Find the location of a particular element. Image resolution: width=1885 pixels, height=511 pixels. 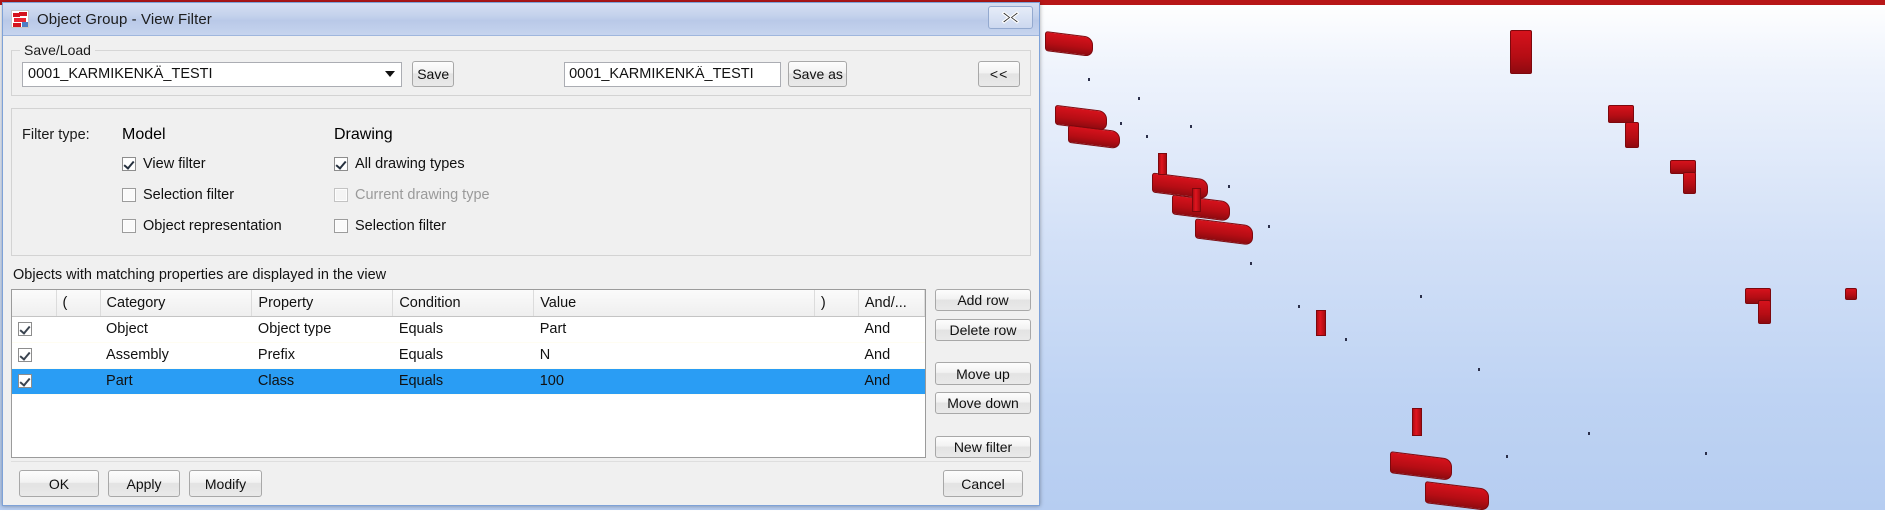

table-row: Part Class Equals 100 And is located at coordinates (468, 381).